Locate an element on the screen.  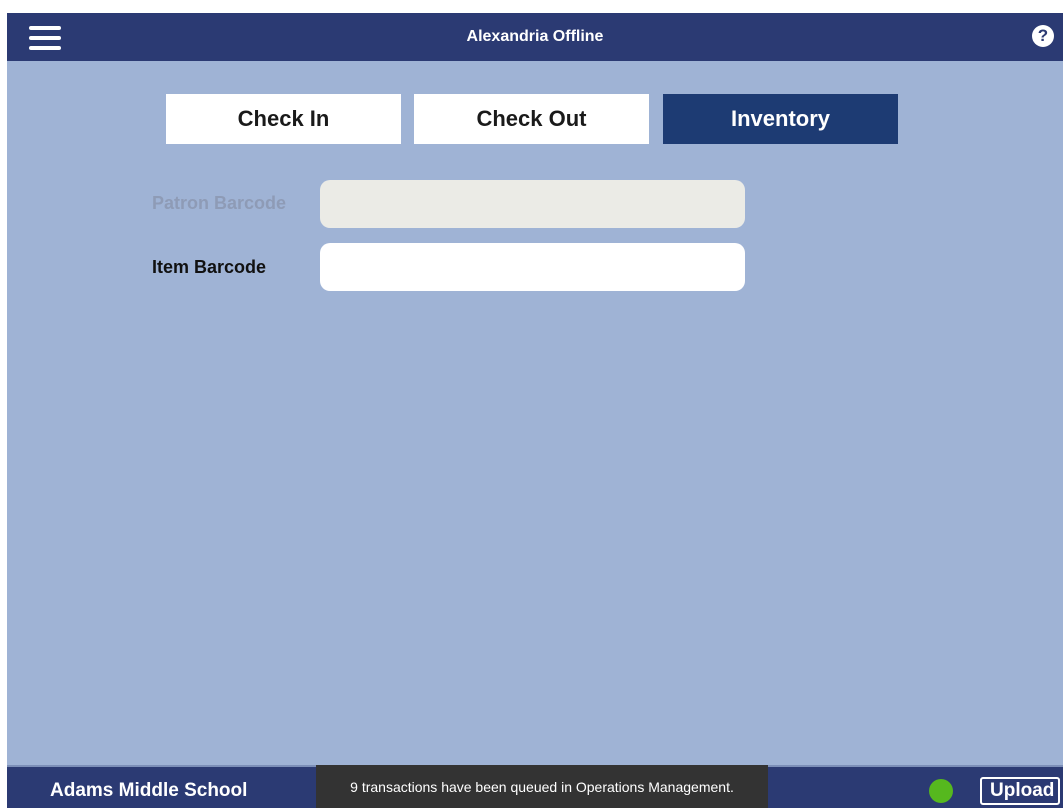
tab-inventory: Inventory is located at coordinates (780, 119).